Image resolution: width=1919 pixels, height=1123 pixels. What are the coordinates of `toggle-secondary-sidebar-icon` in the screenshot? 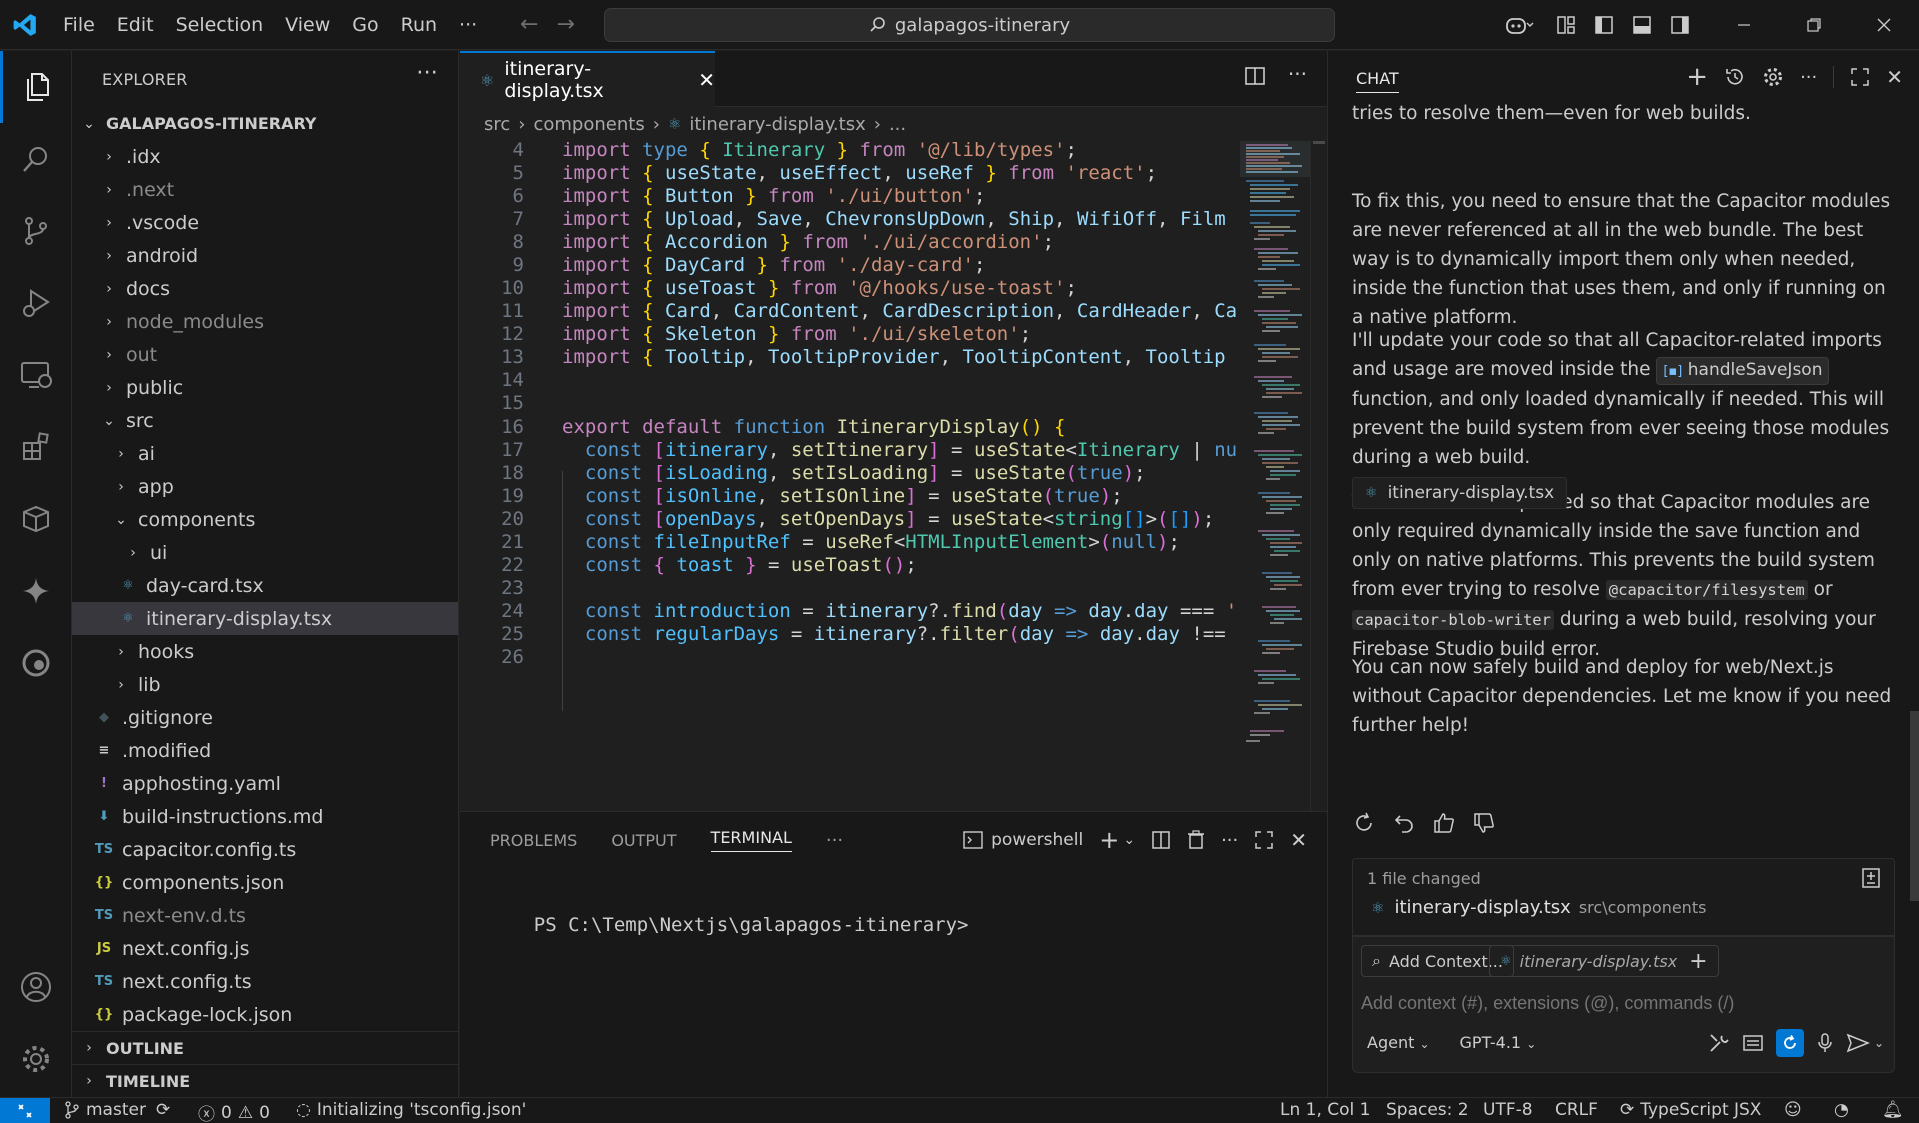 It's located at (1680, 25).